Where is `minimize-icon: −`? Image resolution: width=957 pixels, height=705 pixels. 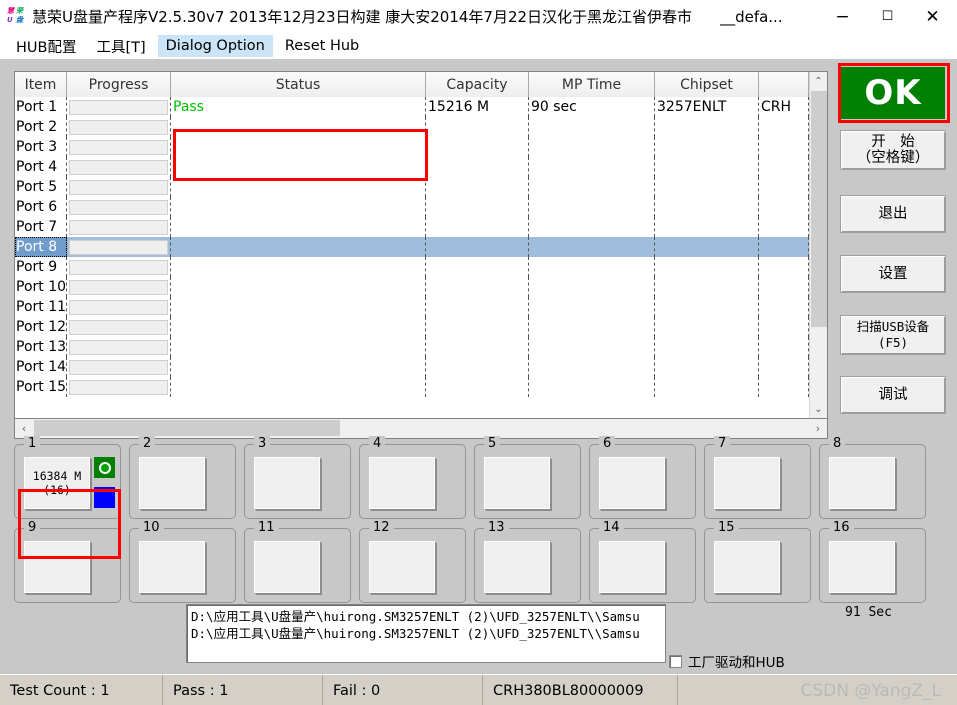 minimize-icon: − is located at coordinates (842, 16).